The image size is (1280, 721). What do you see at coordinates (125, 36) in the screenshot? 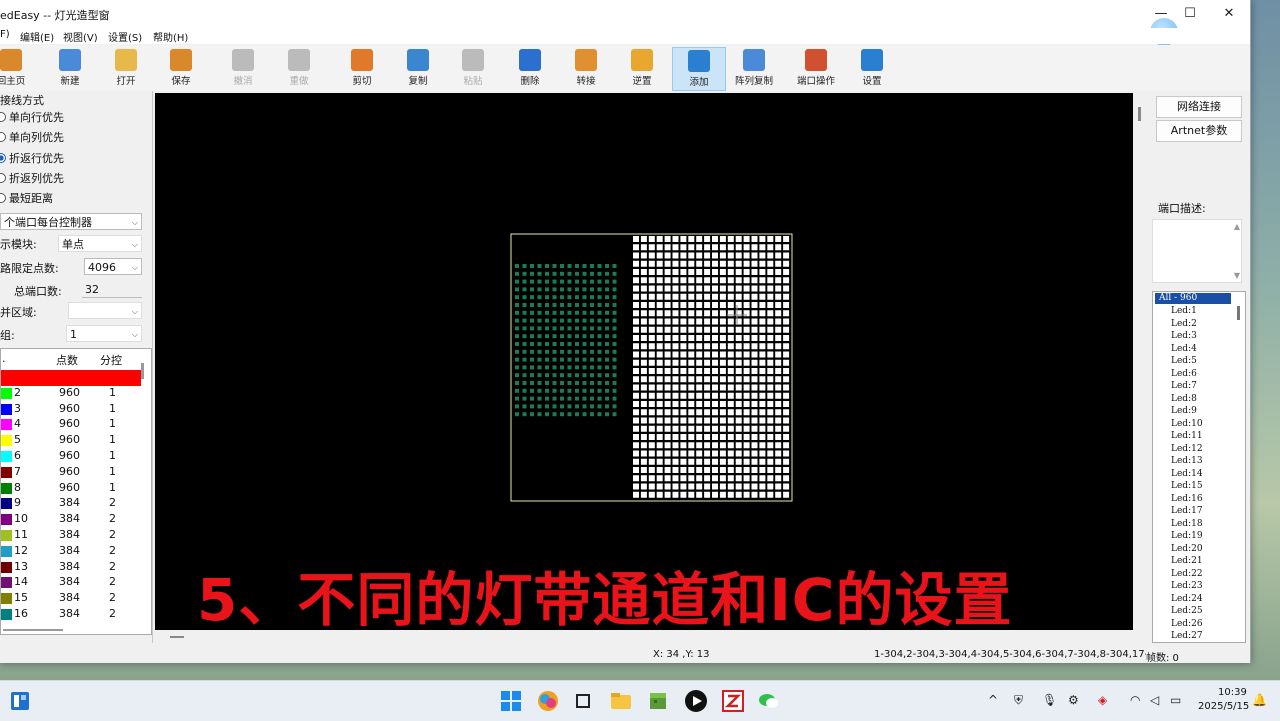
I see `menu-settings: 设置(S)` at bounding box center [125, 36].